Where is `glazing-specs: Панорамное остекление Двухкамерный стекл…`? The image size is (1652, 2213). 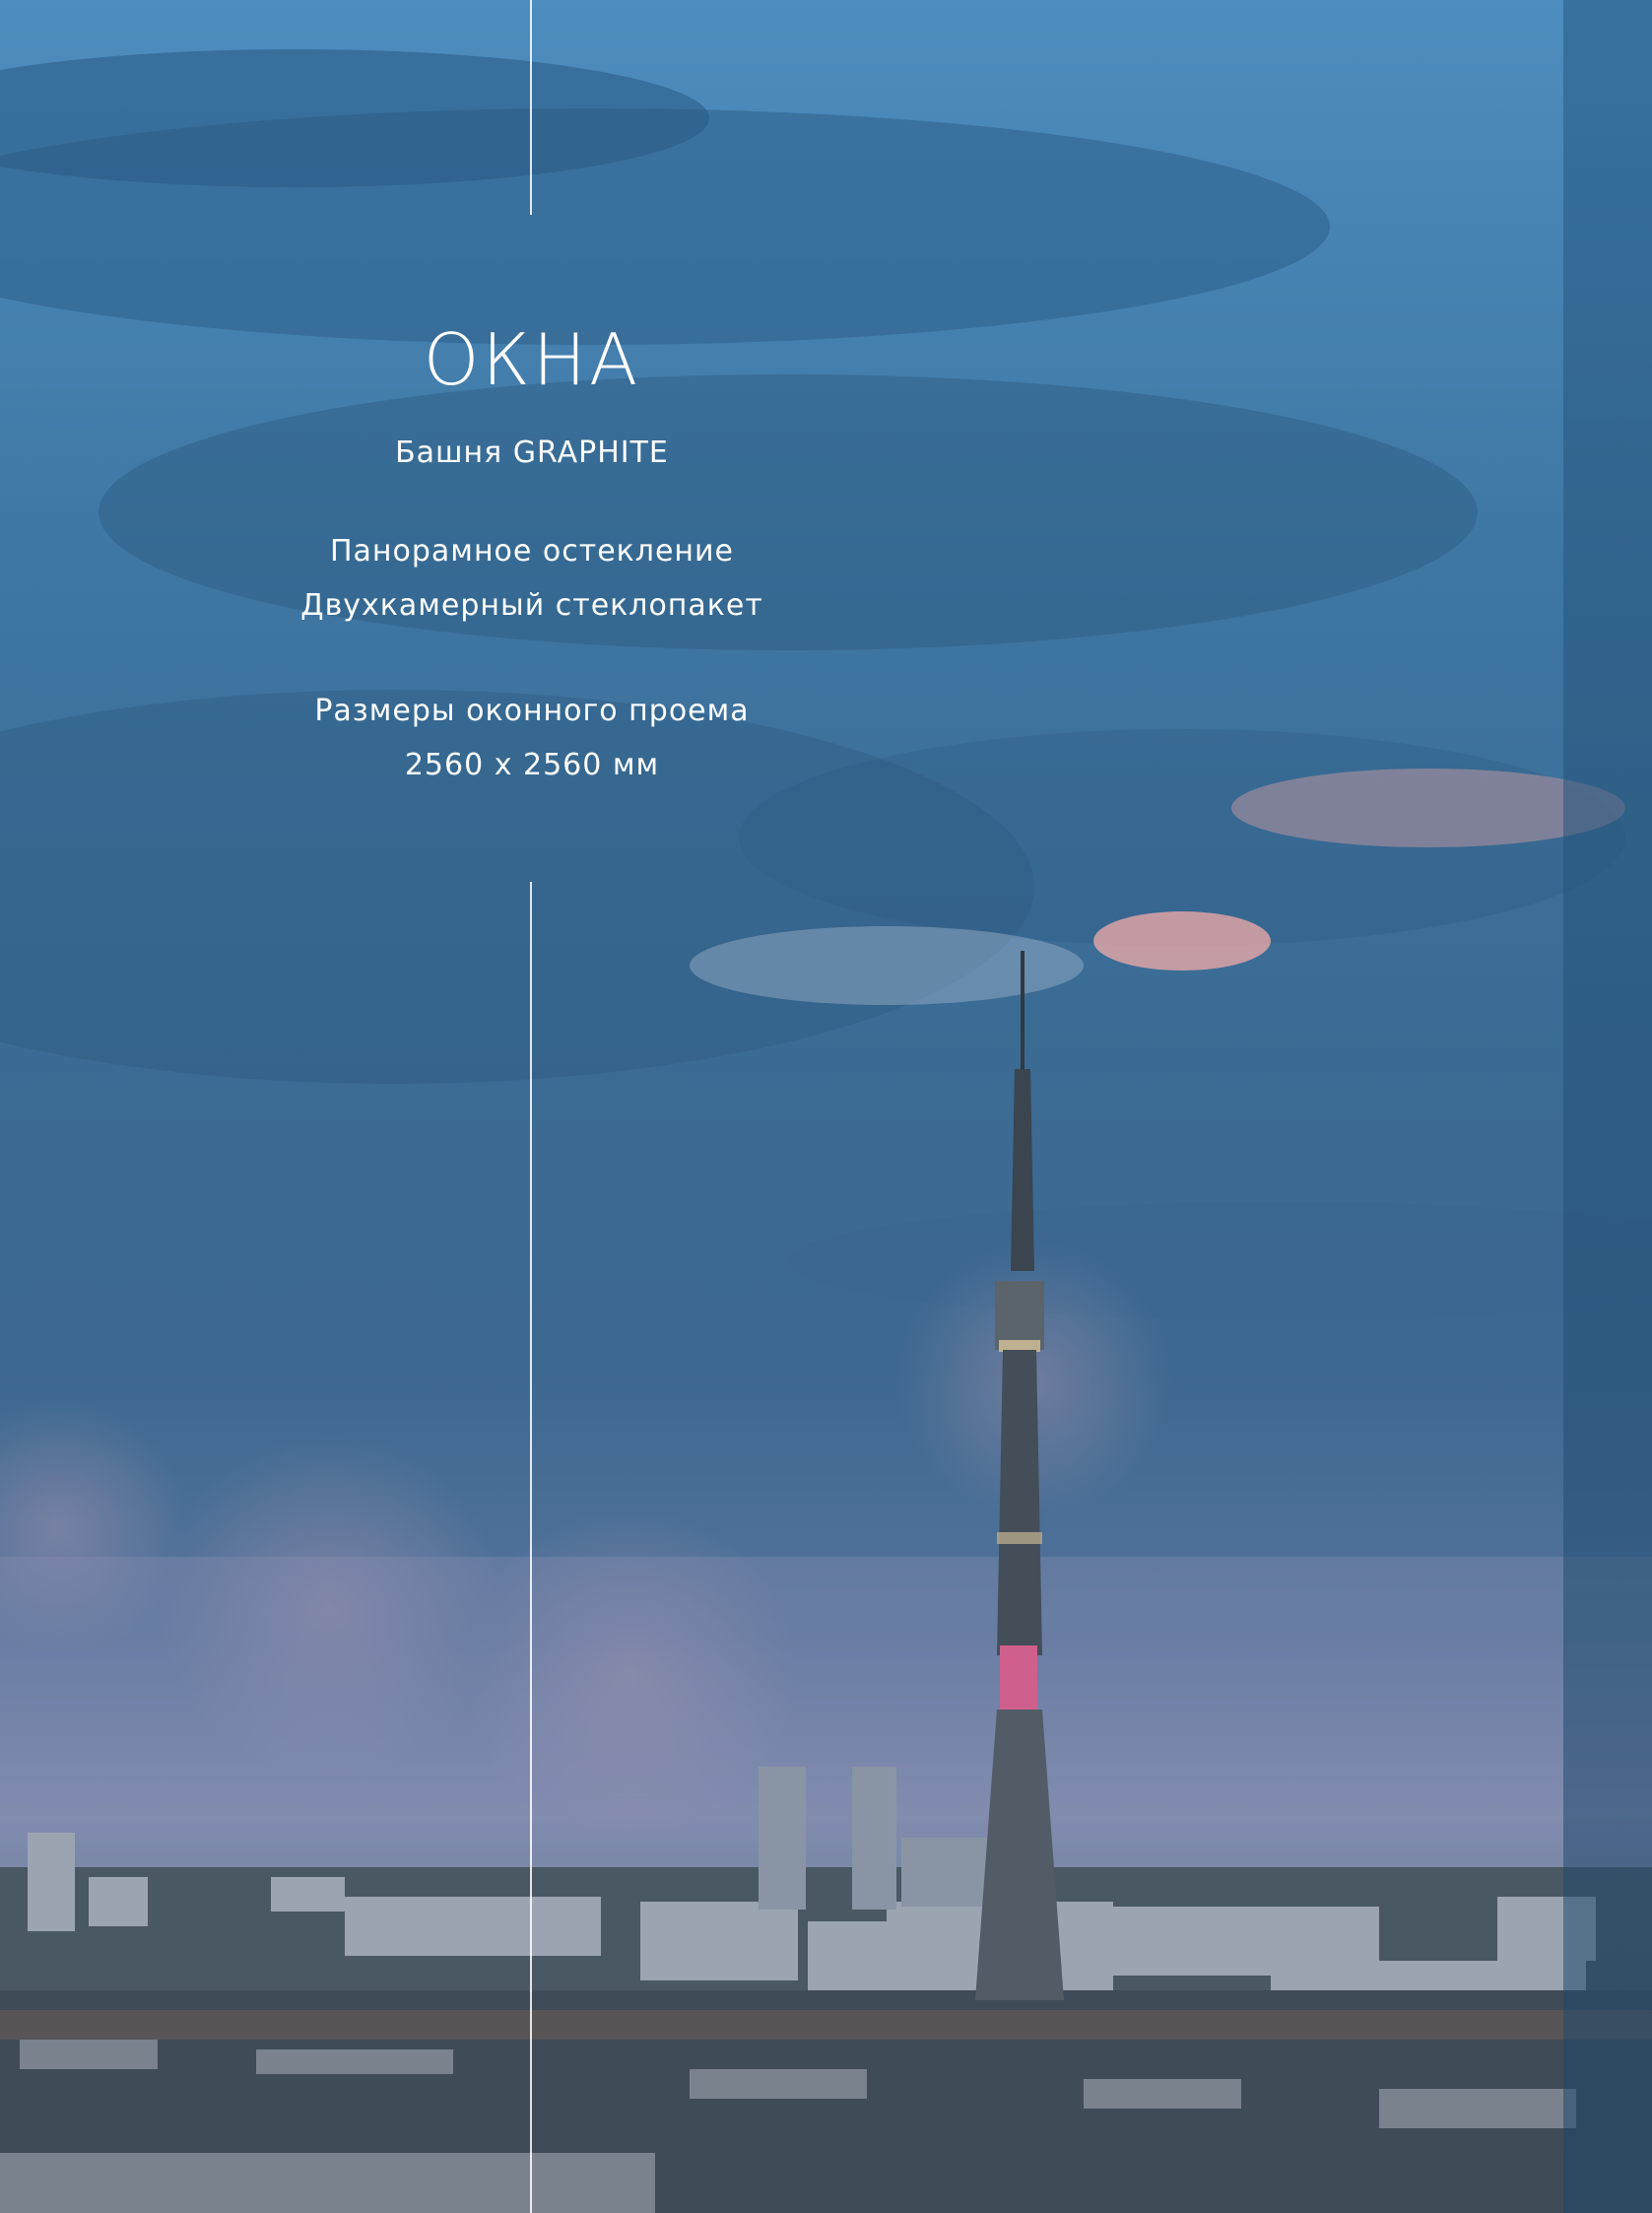 glazing-specs: Панорамное остекление Двухкамерный стекл… is located at coordinates (531, 578).